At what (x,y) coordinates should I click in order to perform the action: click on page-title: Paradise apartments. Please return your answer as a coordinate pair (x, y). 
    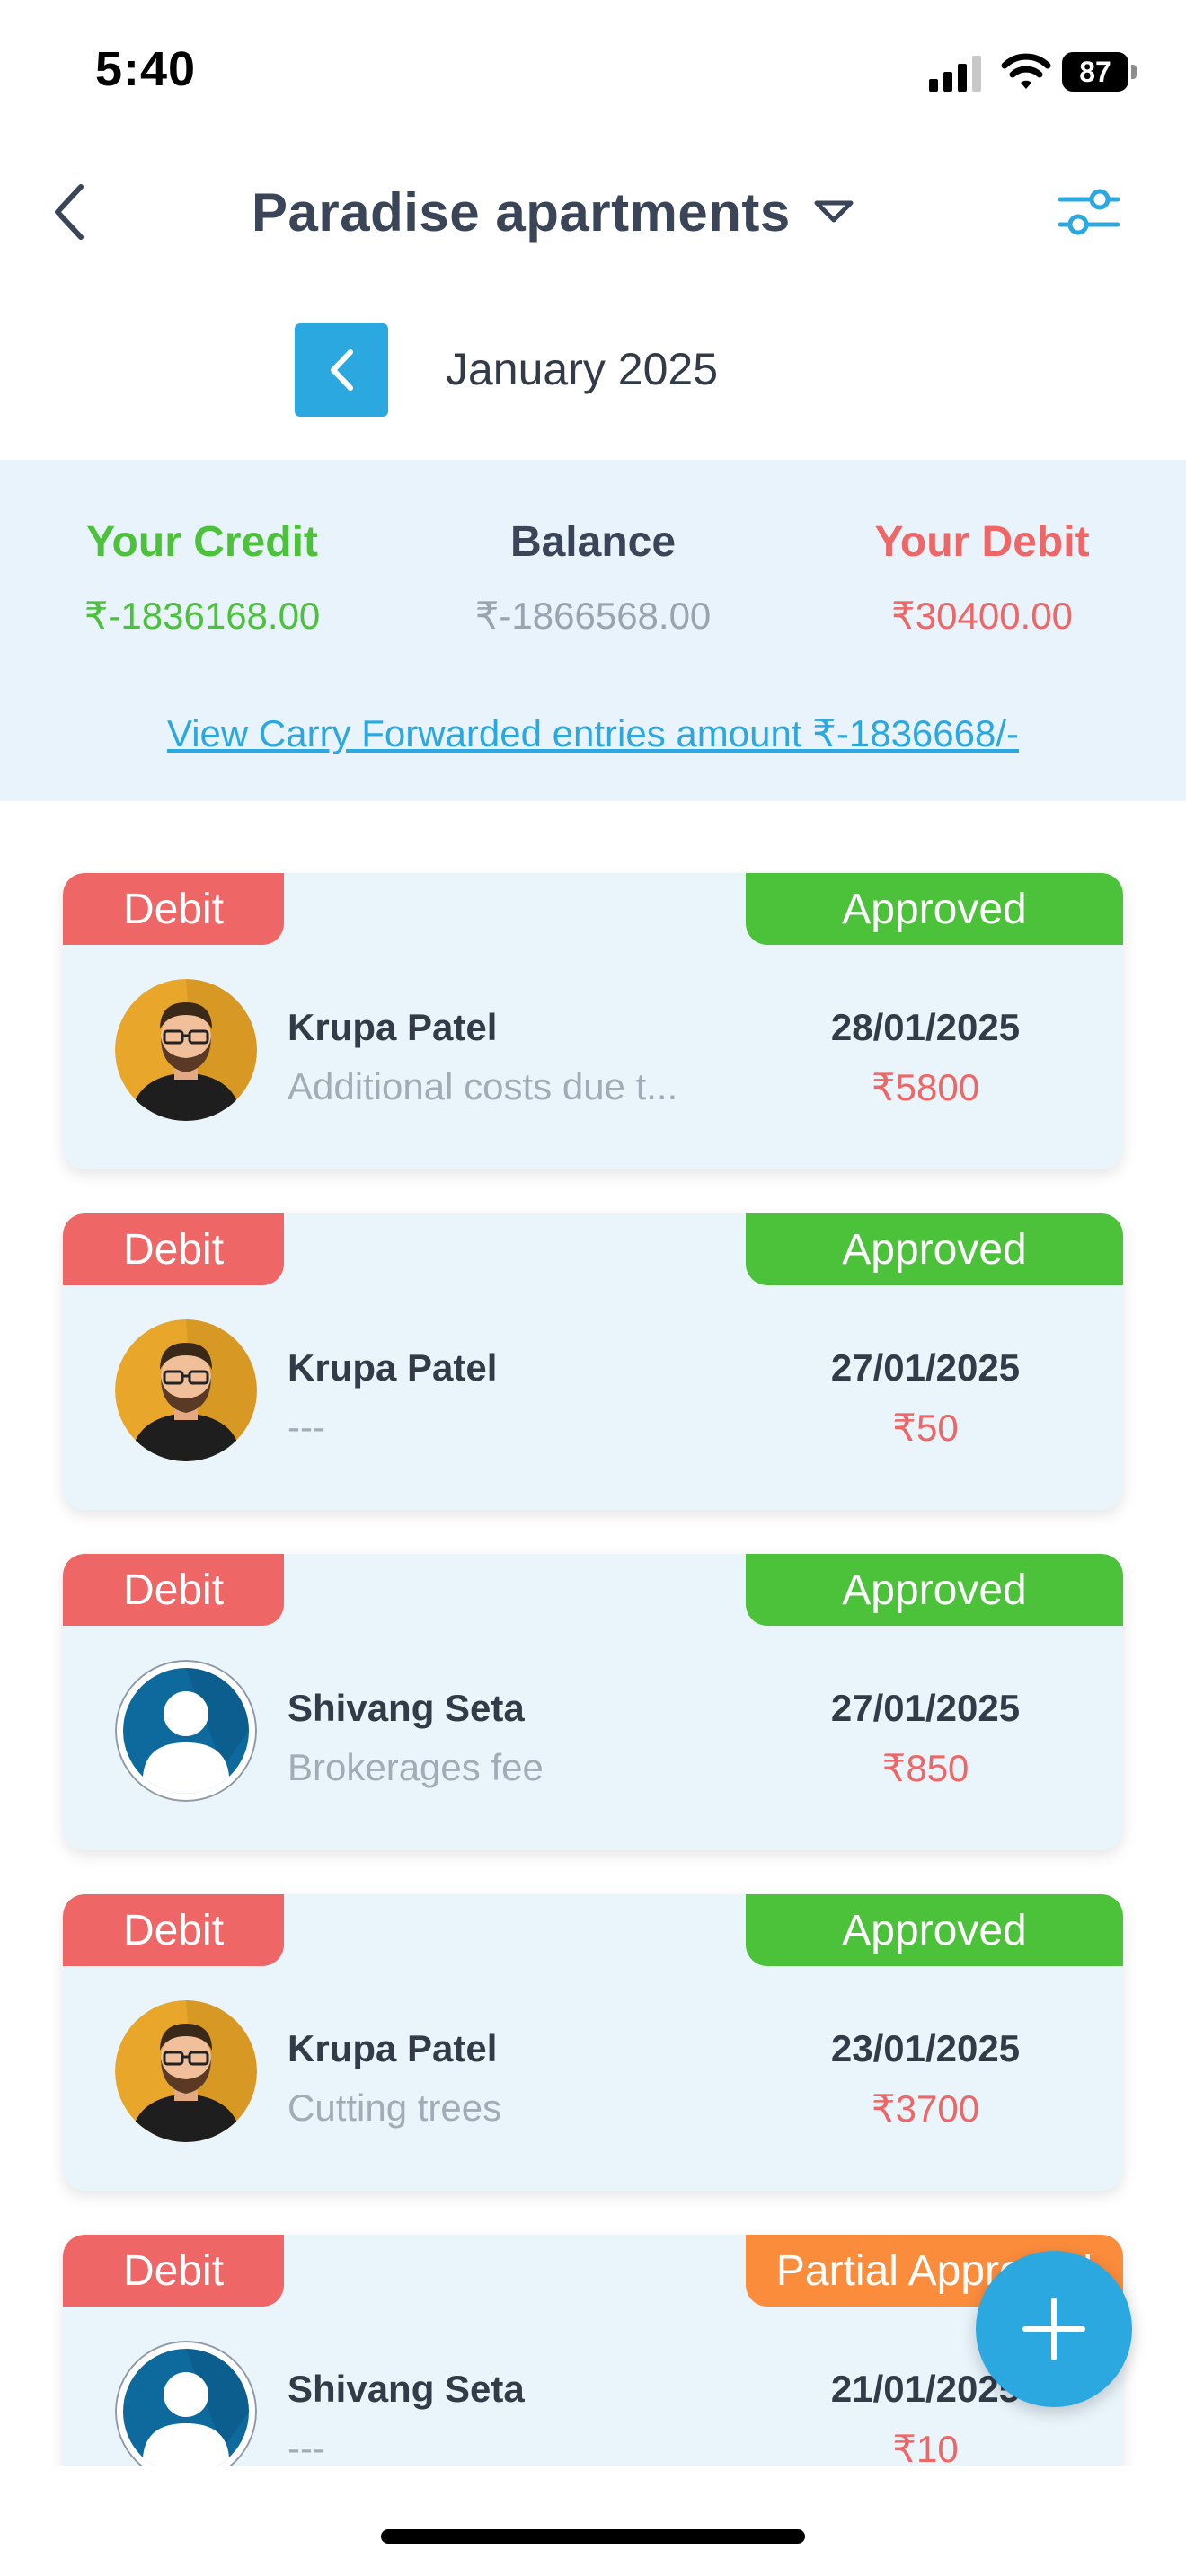
    Looking at the image, I should click on (521, 212).